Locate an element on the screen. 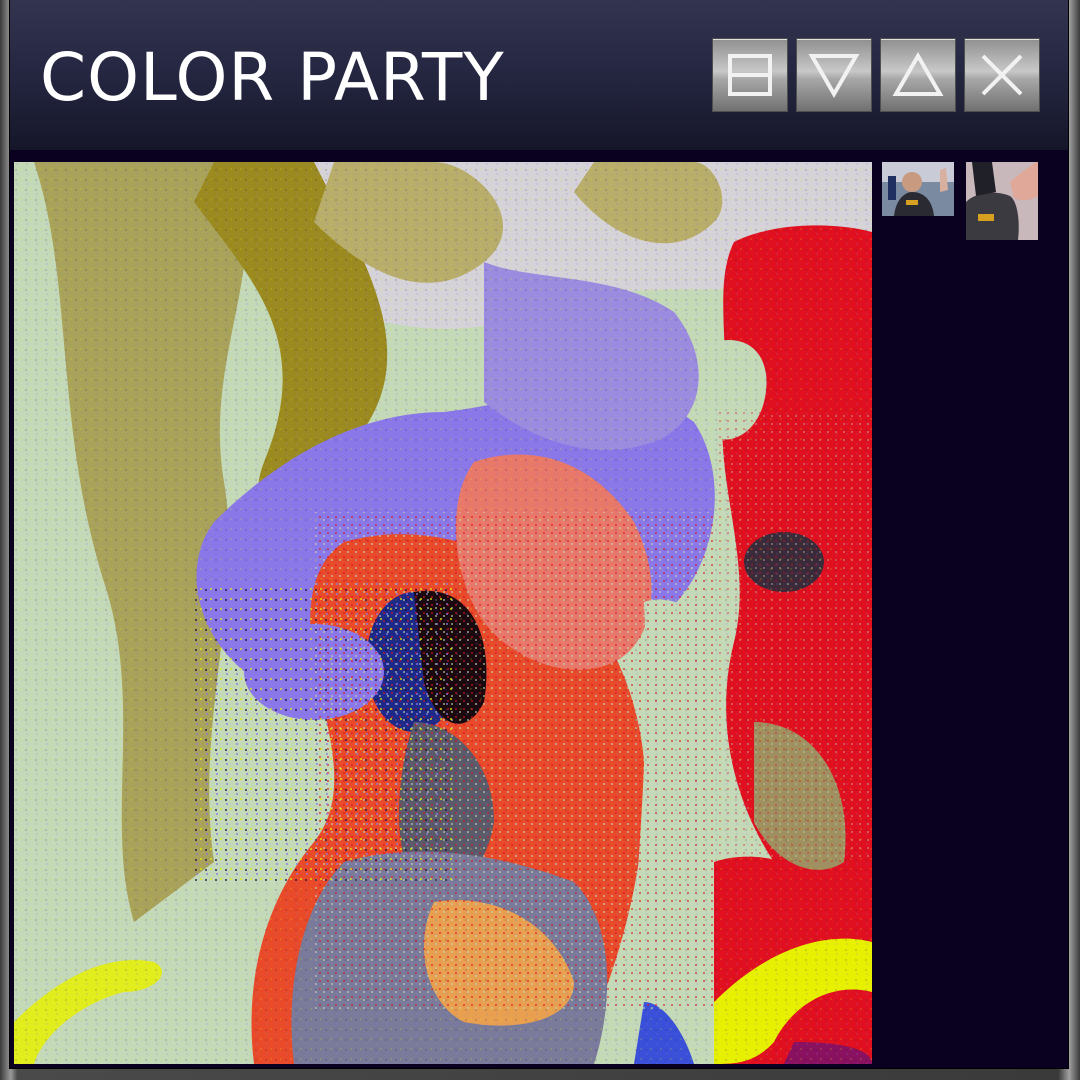  close-icon is located at coordinates (1002, 75).